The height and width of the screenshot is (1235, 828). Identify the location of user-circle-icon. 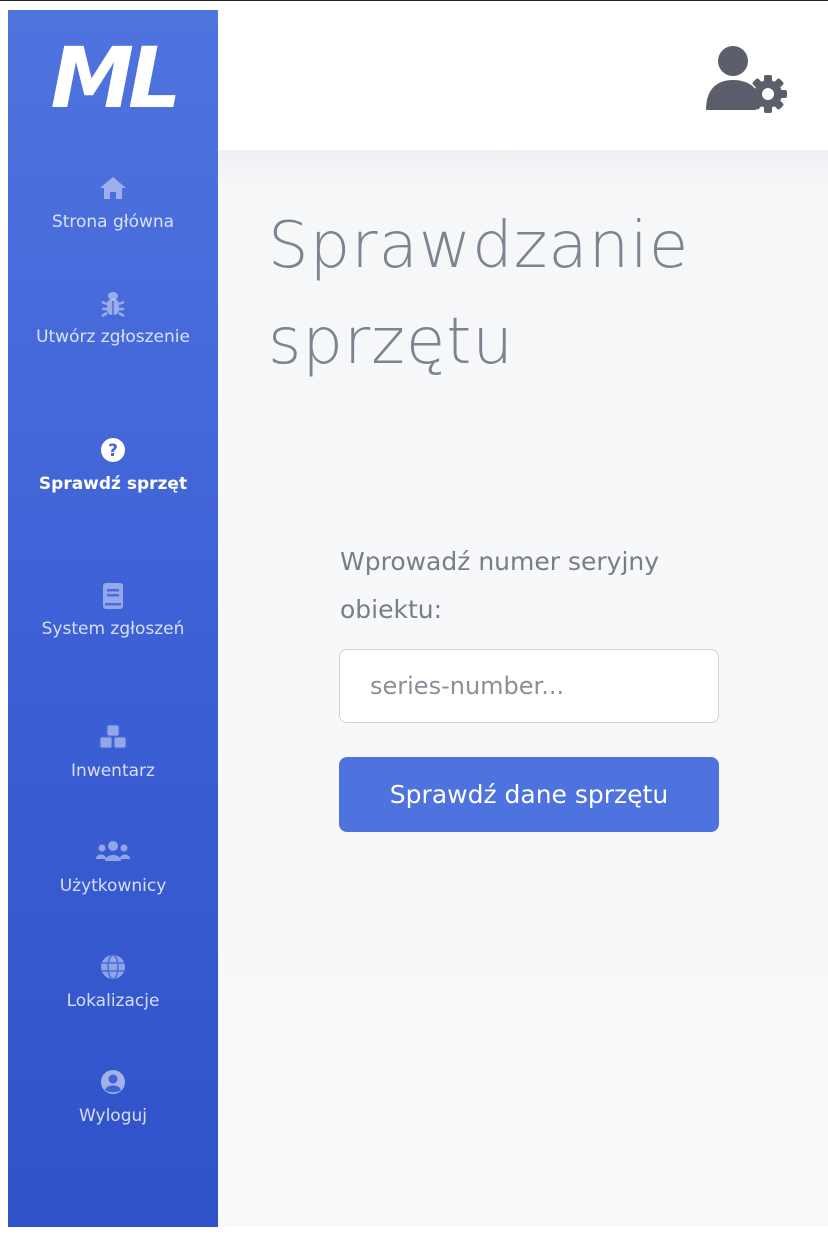
(113, 1082).